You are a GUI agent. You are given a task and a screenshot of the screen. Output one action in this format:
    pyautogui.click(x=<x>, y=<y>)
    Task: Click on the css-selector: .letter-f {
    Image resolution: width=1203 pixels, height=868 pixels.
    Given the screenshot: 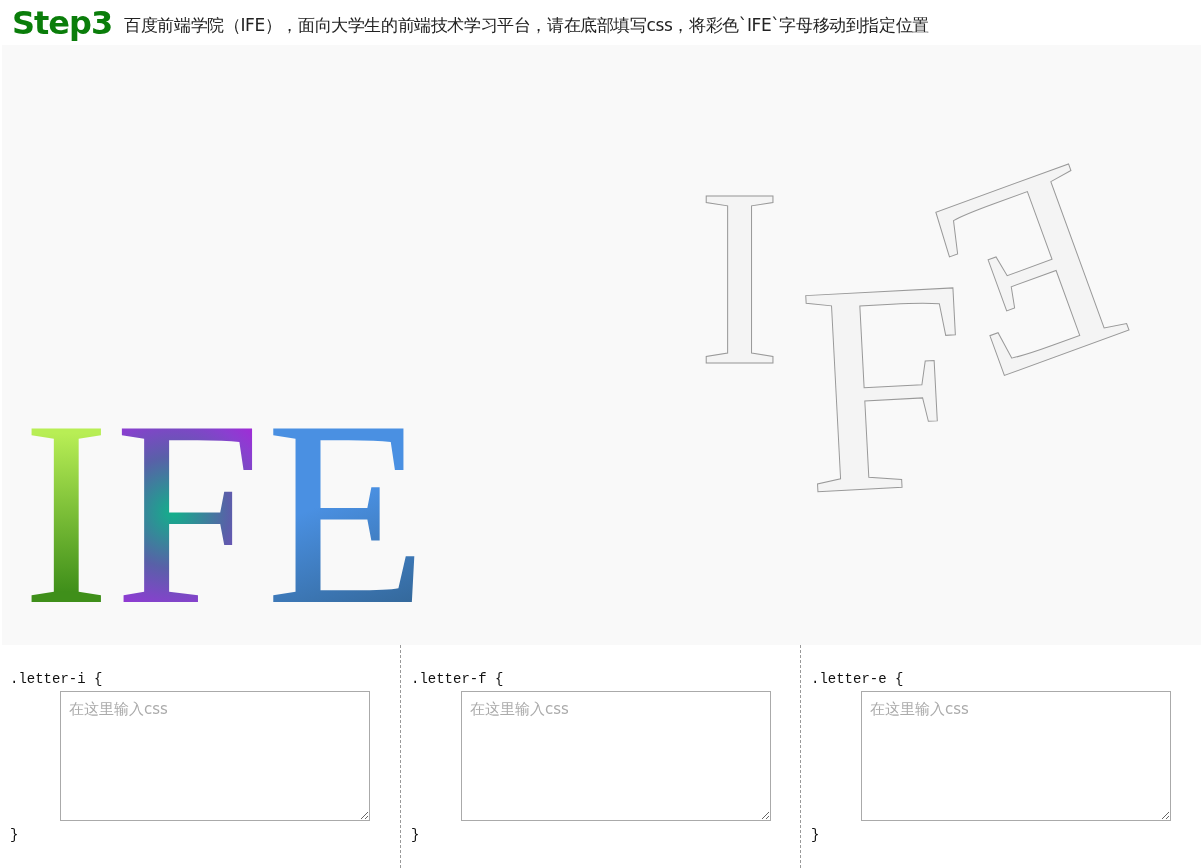 What is the action you would take?
    pyautogui.click(x=457, y=679)
    